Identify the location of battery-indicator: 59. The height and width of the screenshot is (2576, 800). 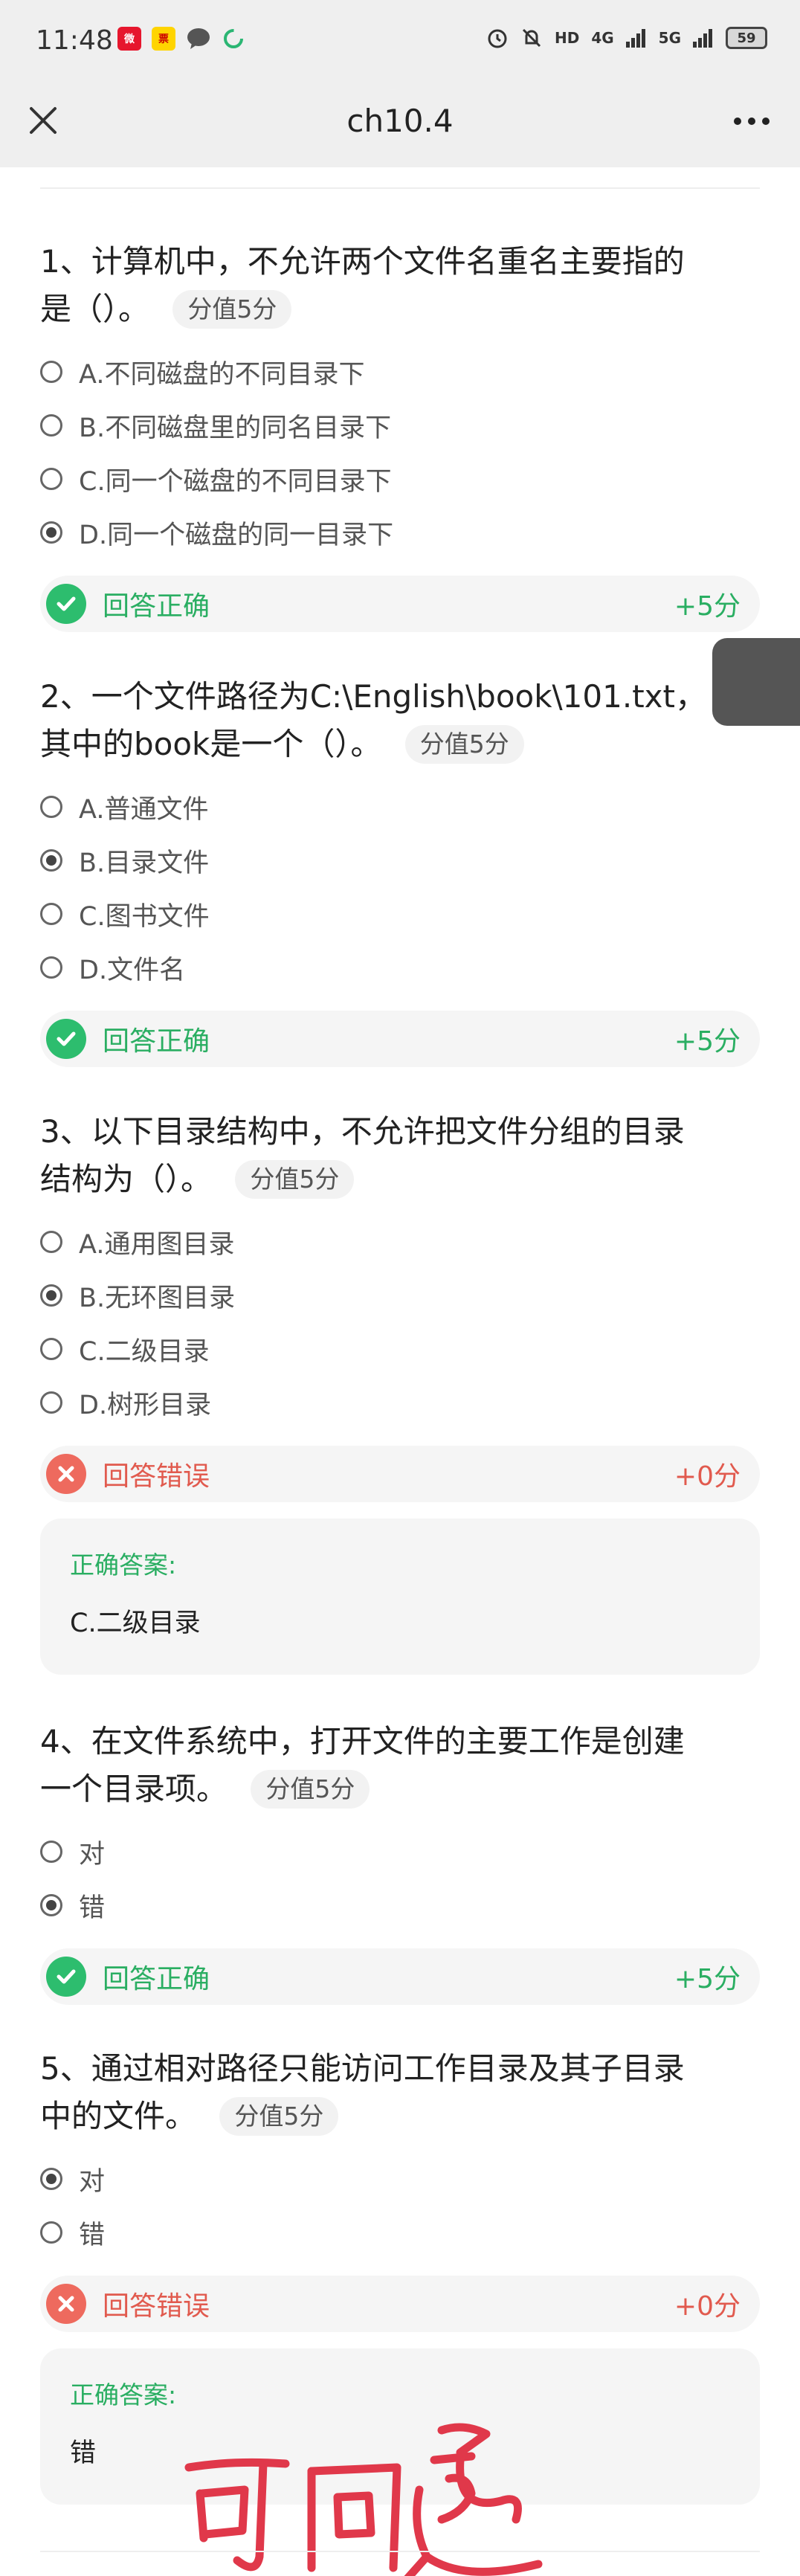
(746, 38).